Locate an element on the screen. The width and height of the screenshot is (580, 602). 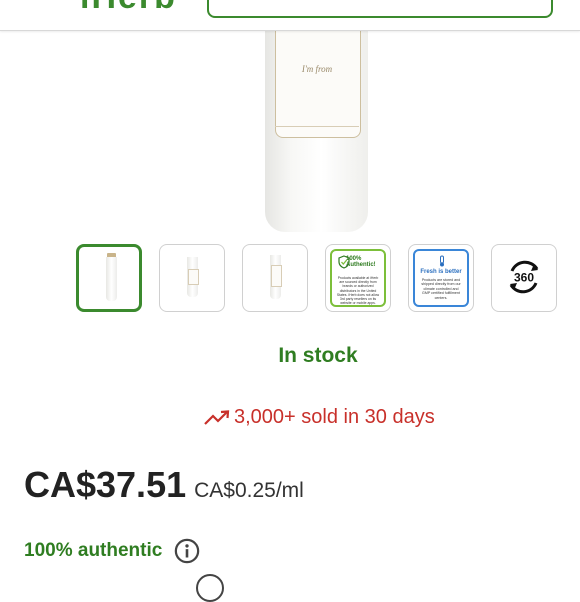
thumb-back is located at coordinates (275, 278).